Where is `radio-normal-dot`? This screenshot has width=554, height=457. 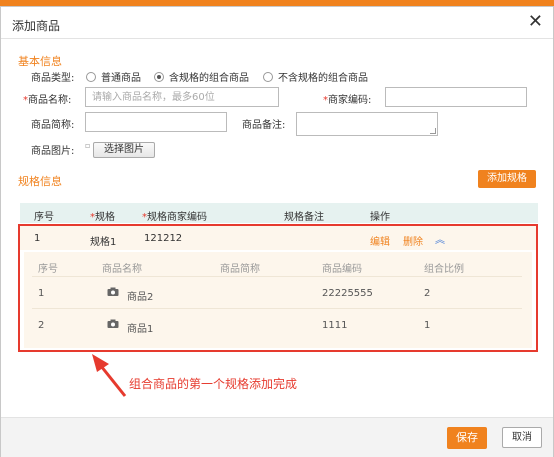 radio-normal-dot is located at coordinates (91, 76).